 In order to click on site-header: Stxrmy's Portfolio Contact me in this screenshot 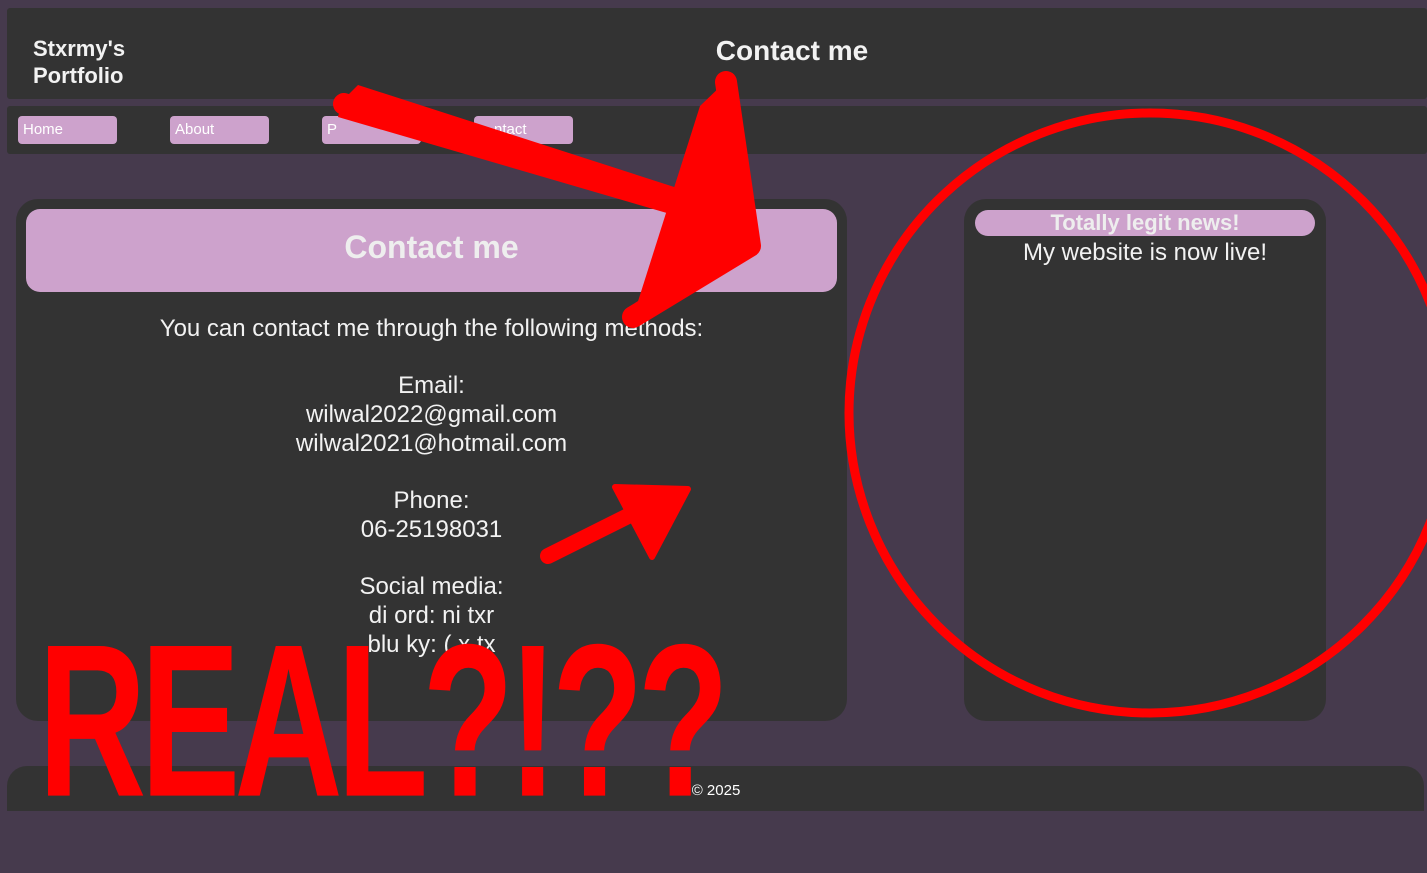, I will do `click(717, 53)`.